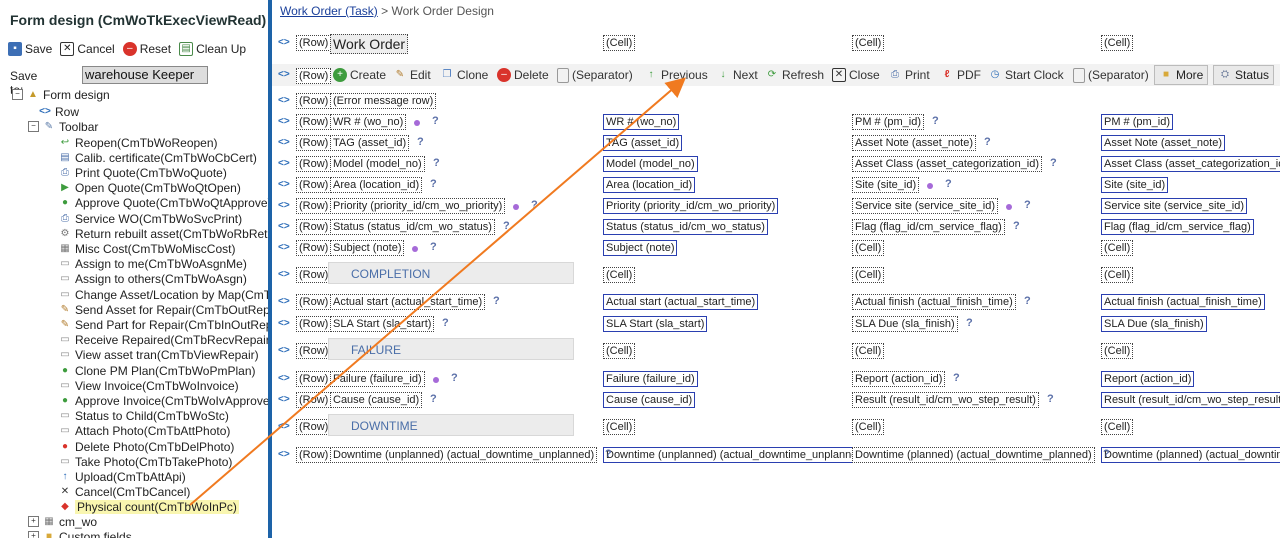 This screenshot has height=538, width=1280. Describe the element at coordinates (464, 75) in the screenshot. I see `clone-button: ❐ Clone` at that location.